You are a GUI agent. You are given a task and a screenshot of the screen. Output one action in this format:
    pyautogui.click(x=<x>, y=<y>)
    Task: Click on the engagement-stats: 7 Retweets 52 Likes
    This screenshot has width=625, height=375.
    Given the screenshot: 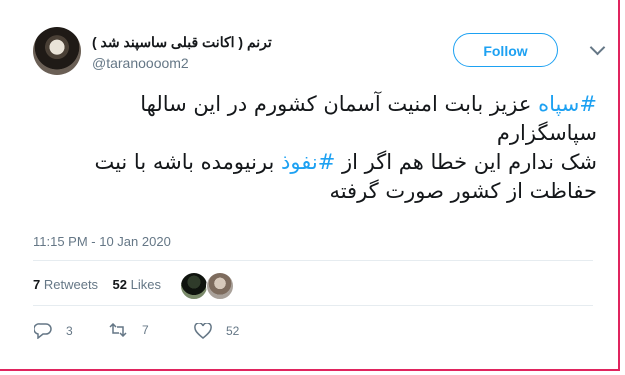 What is the action you would take?
    pyautogui.click(x=97, y=284)
    